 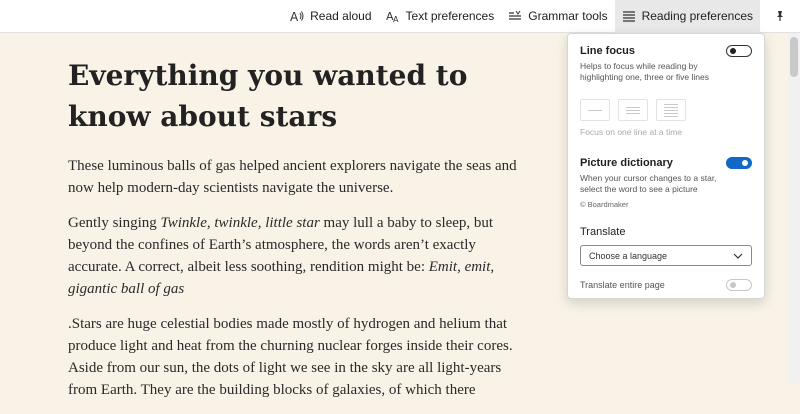 I want to click on grammar-tools-button: Grammar tools, so click(x=557, y=16).